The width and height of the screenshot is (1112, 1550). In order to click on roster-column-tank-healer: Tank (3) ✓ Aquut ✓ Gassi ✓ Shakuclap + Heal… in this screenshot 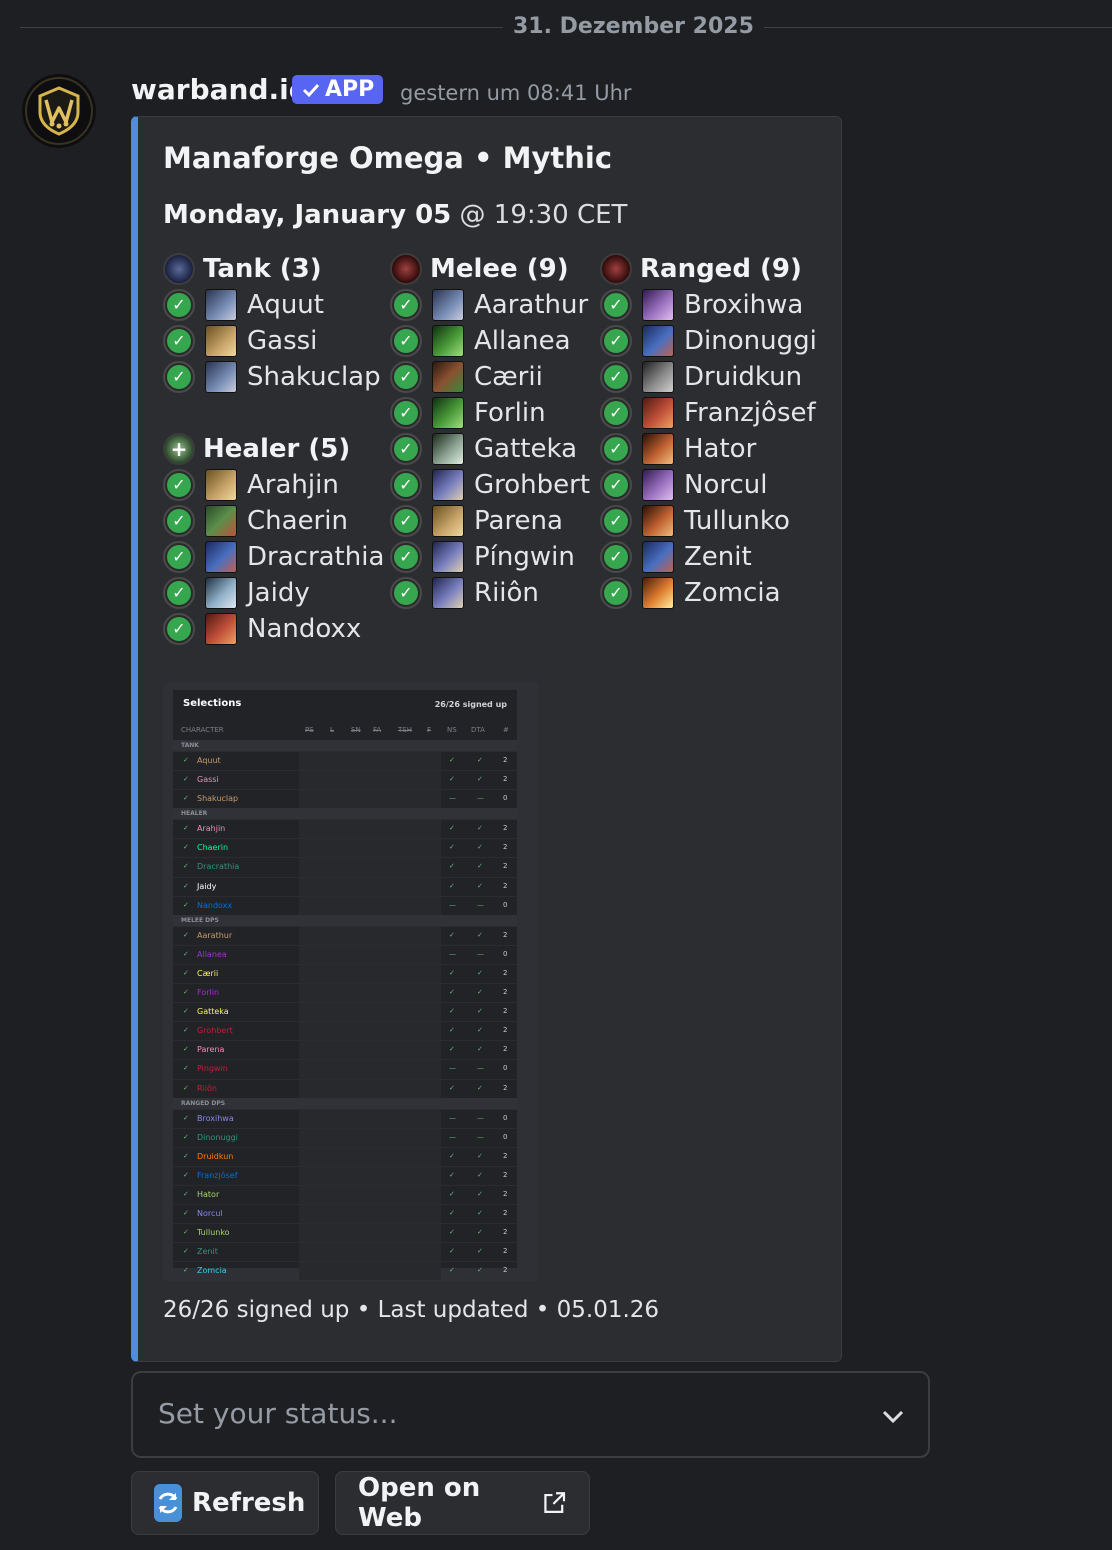, I will do `click(273, 449)`.